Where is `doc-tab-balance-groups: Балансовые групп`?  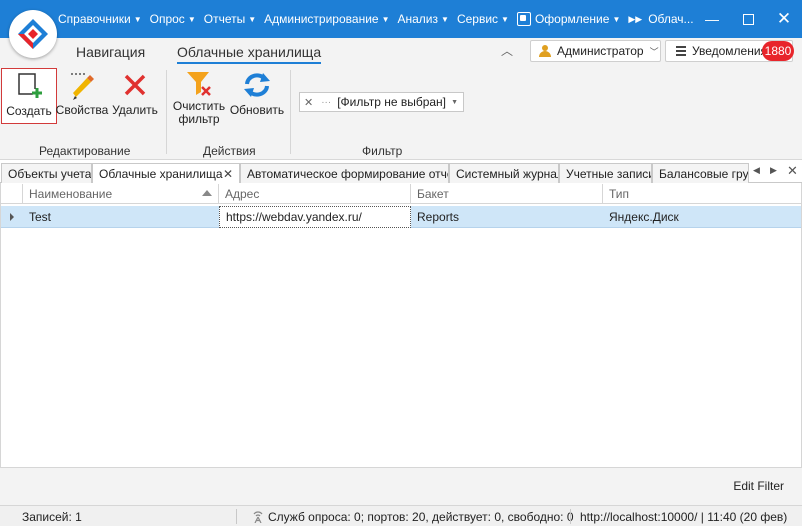 doc-tab-balance-groups: Балансовые групп is located at coordinates (700, 173).